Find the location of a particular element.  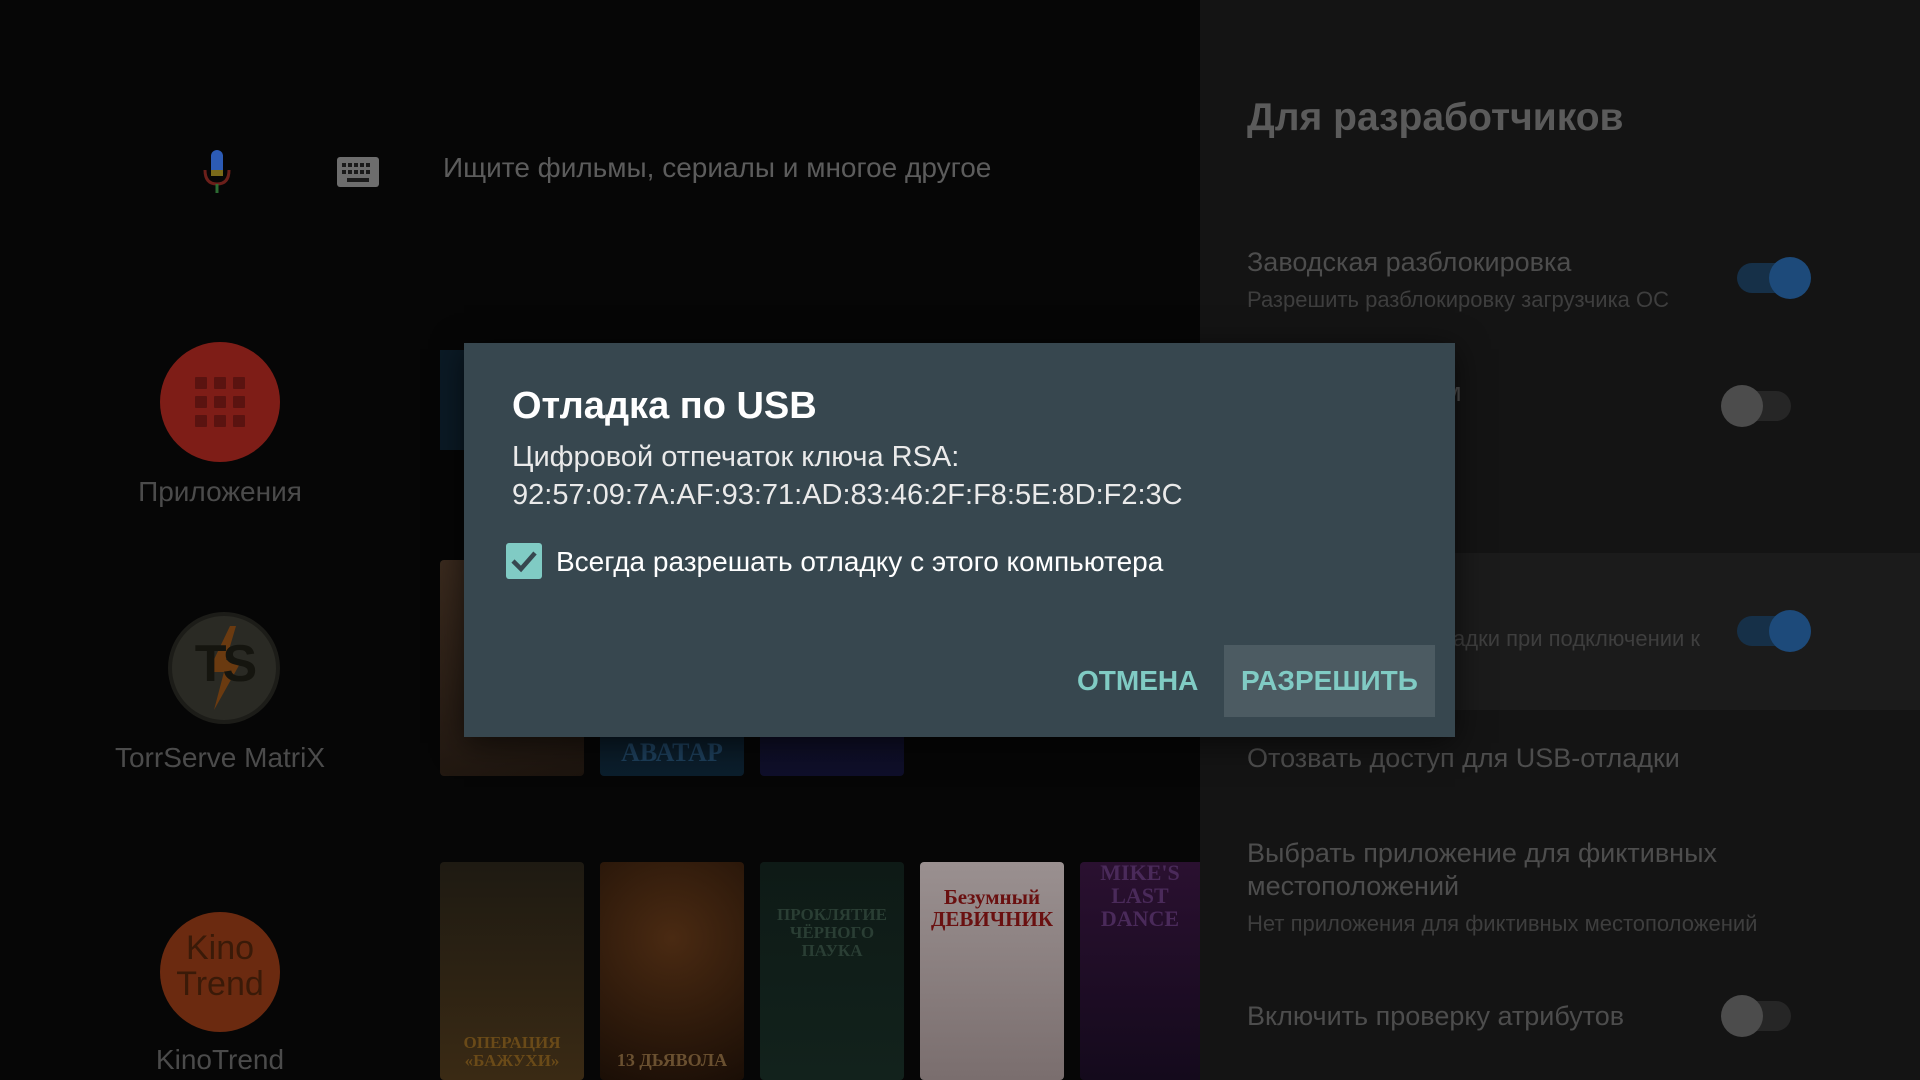

oem-unlock-toggle is located at coordinates (1774, 278).